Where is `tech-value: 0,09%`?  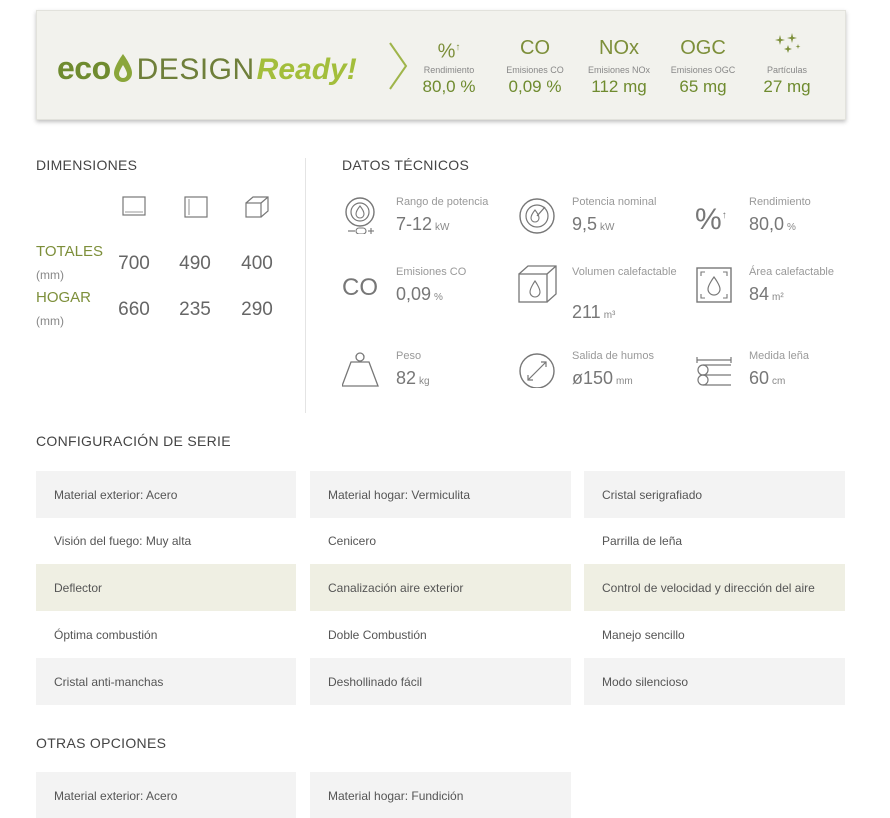 tech-value: 0,09% is located at coordinates (419, 294).